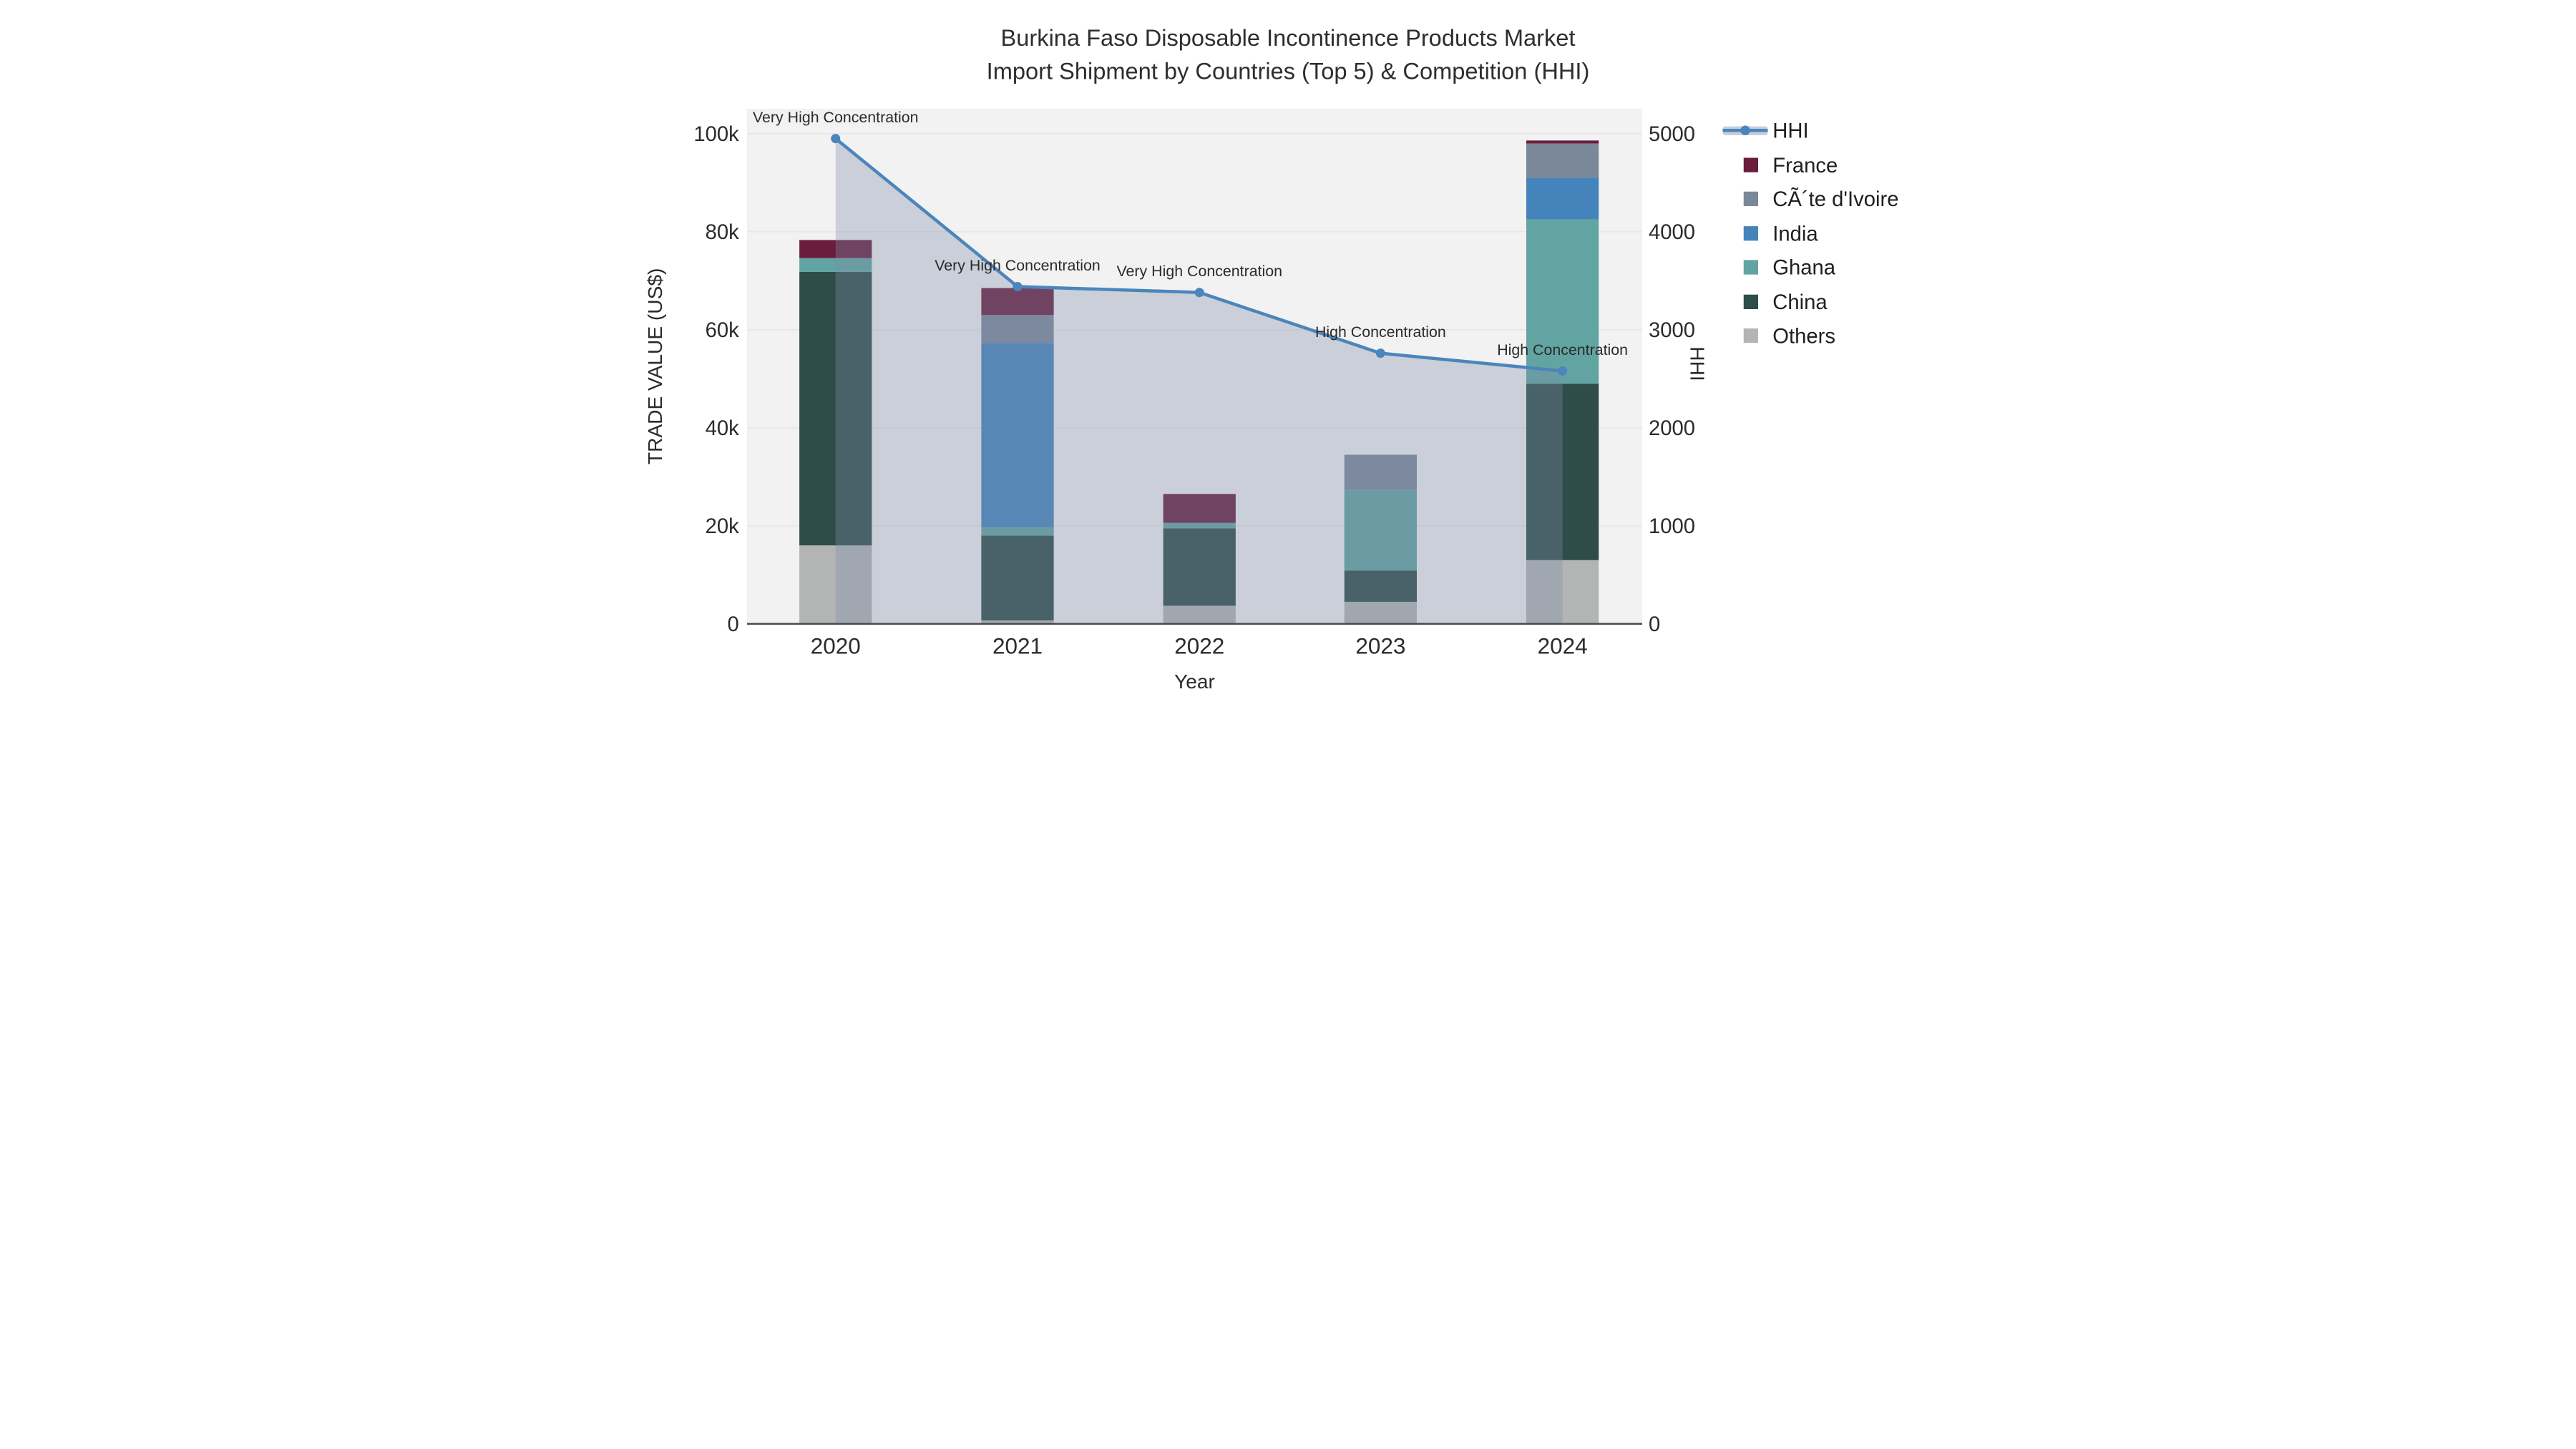  Describe the element at coordinates (1672, 330) in the screenshot. I see `y2-tick-label: 3000` at that location.